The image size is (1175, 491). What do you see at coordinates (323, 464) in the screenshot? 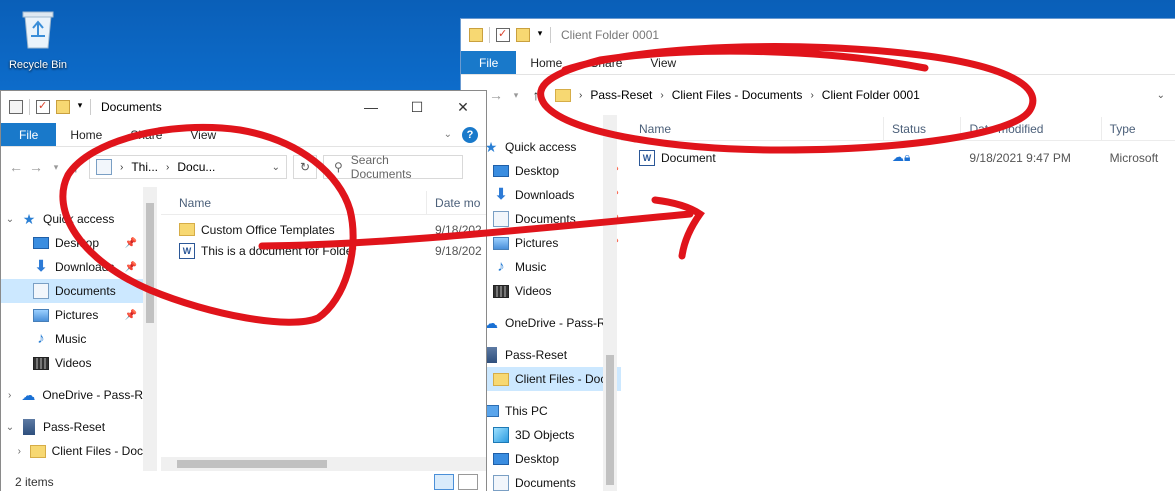
I see `horizontal-scrollbar` at bounding box center [323, 464].